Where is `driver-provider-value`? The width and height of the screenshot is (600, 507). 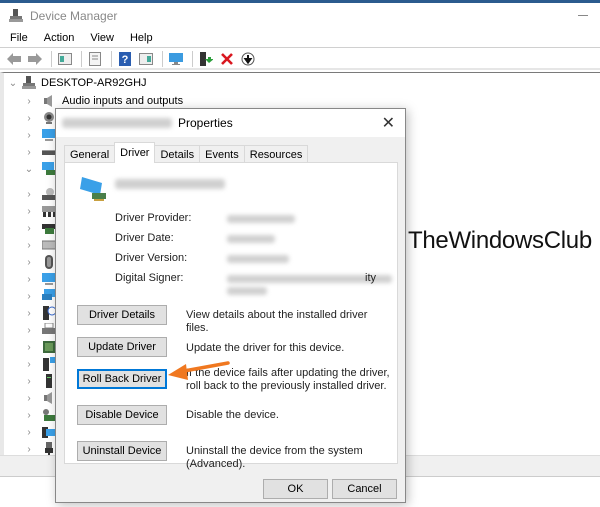 driver-provider-value is located at coordinates (261, 219).